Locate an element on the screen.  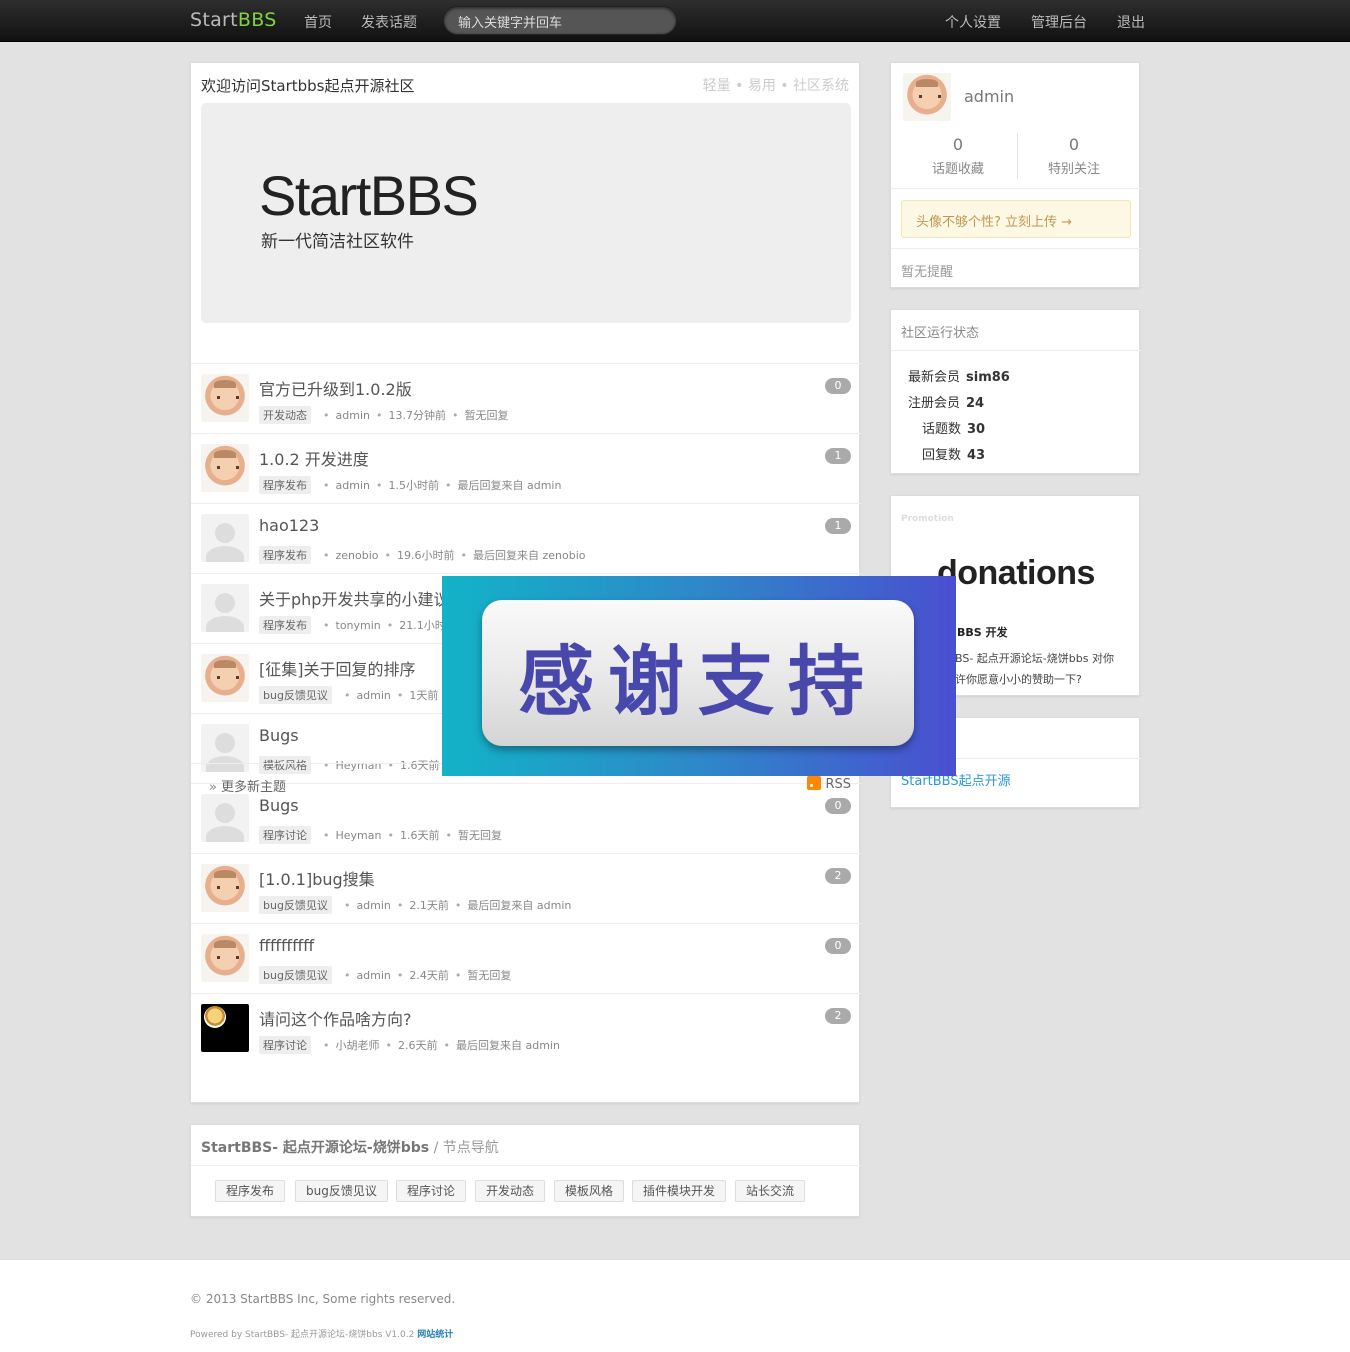
topic-title-link: 请问这个作品啥方向? is located at coordinates (335, 1018).